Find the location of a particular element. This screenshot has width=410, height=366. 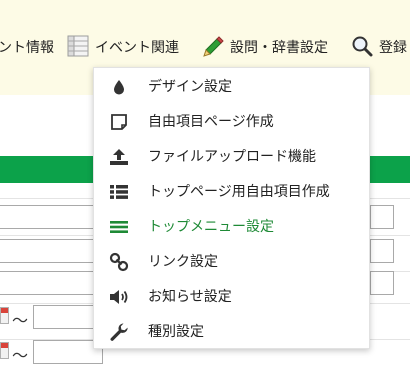

menu-item-label: 種別設定 is located at coordinates (176, 332).